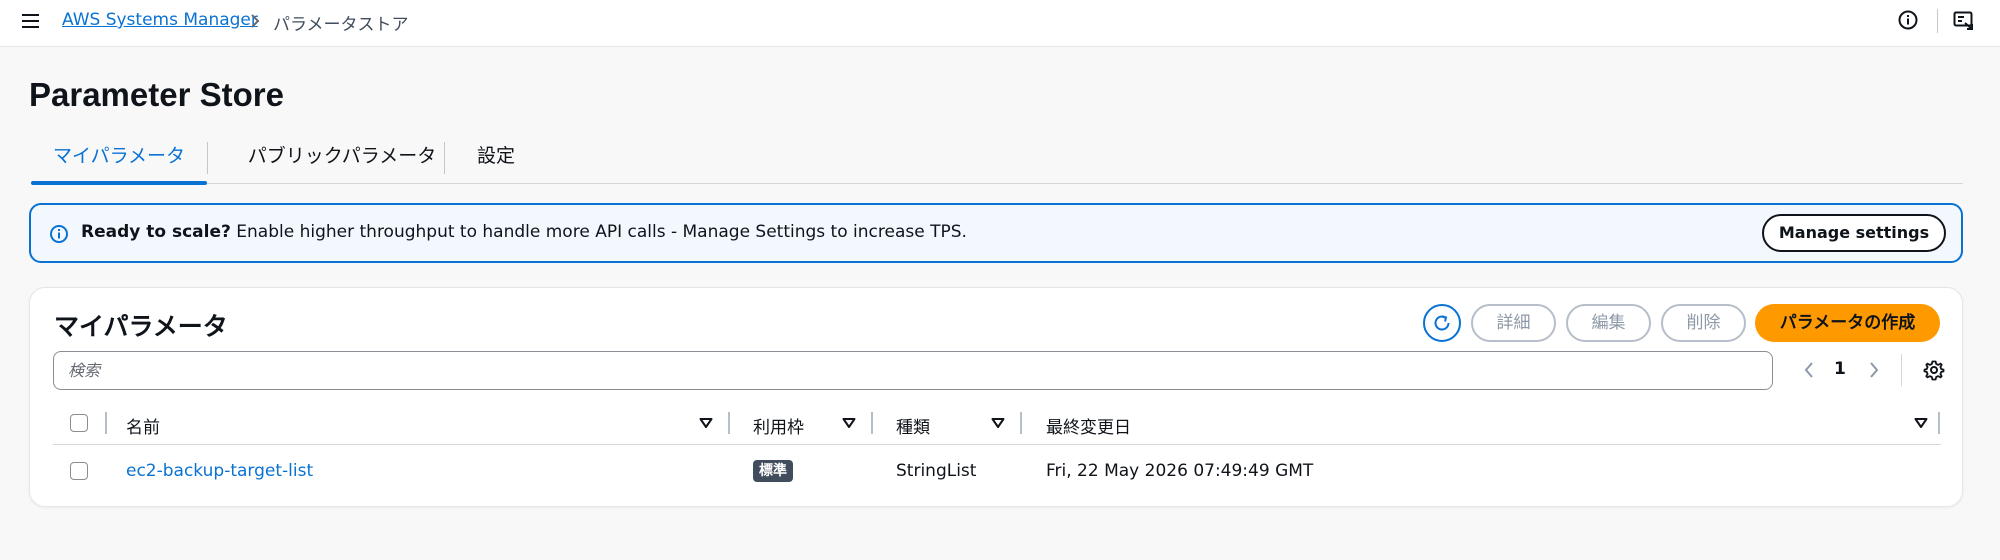  What do you see at coordinates (773, 471) in the screenshot?
I see `tier-badge: 標準` at bounding box center [773, 471].